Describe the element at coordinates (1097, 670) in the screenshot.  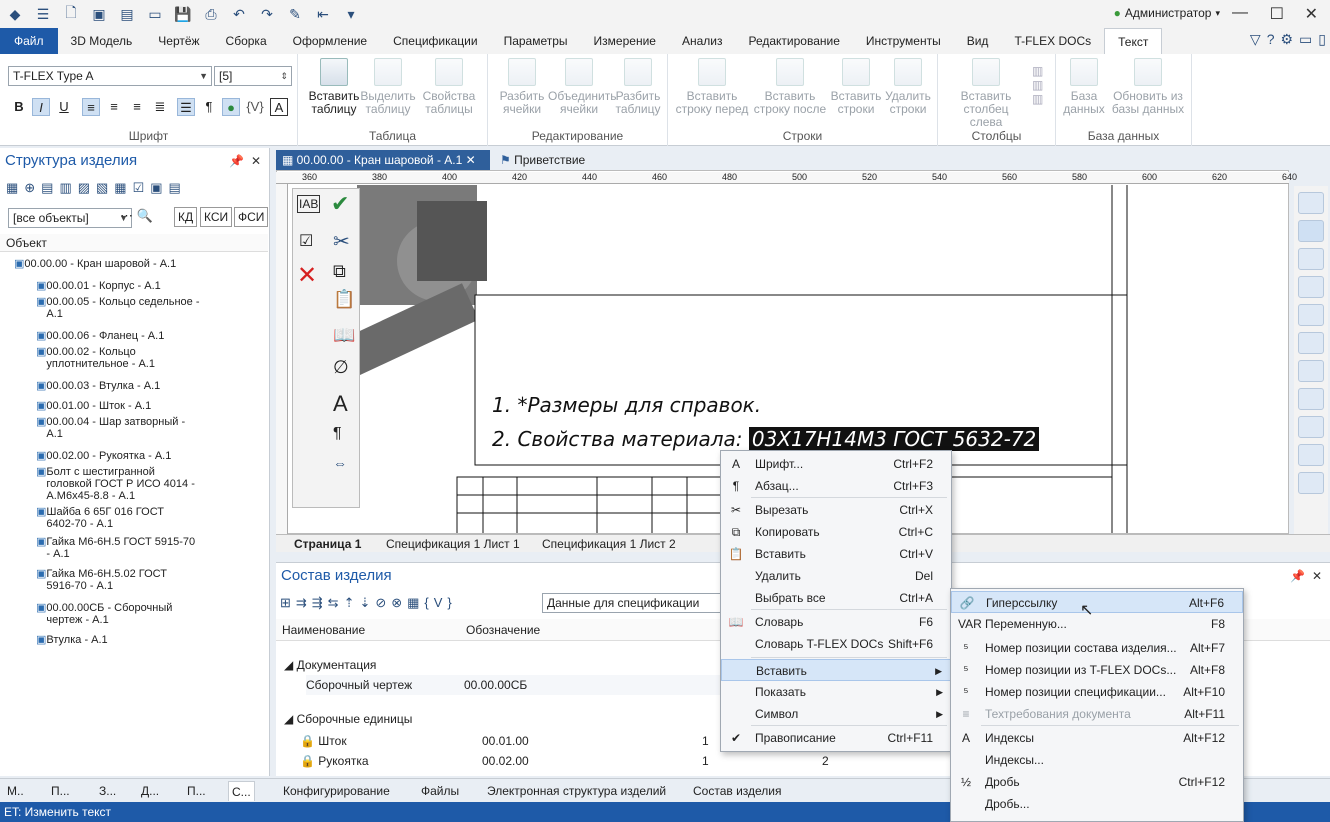
I see `menu-item: ⁵ Номер позиции из T-FLEX DOCs... Alt+F8` at that location.